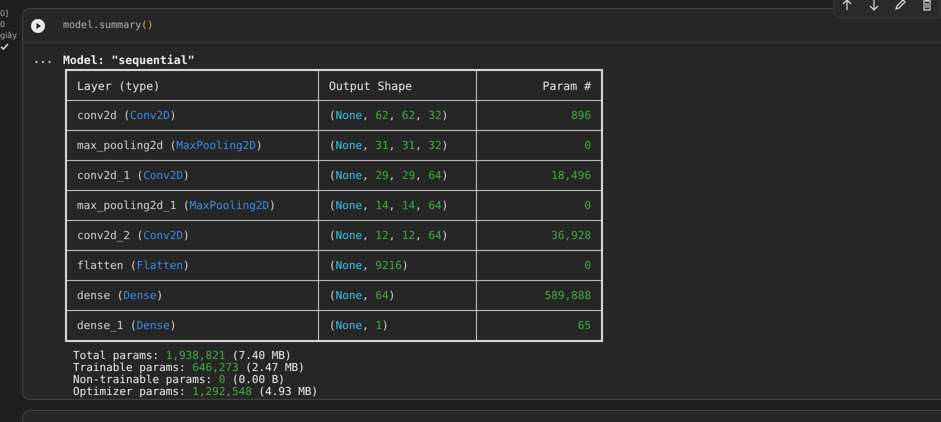 Image resolution: width=941 pixels, height=422 pixels. What do you see at coordinates (5, 13) in the screenshot?
I see `execution-info-text: 0]` at bounding box center [5, 13].